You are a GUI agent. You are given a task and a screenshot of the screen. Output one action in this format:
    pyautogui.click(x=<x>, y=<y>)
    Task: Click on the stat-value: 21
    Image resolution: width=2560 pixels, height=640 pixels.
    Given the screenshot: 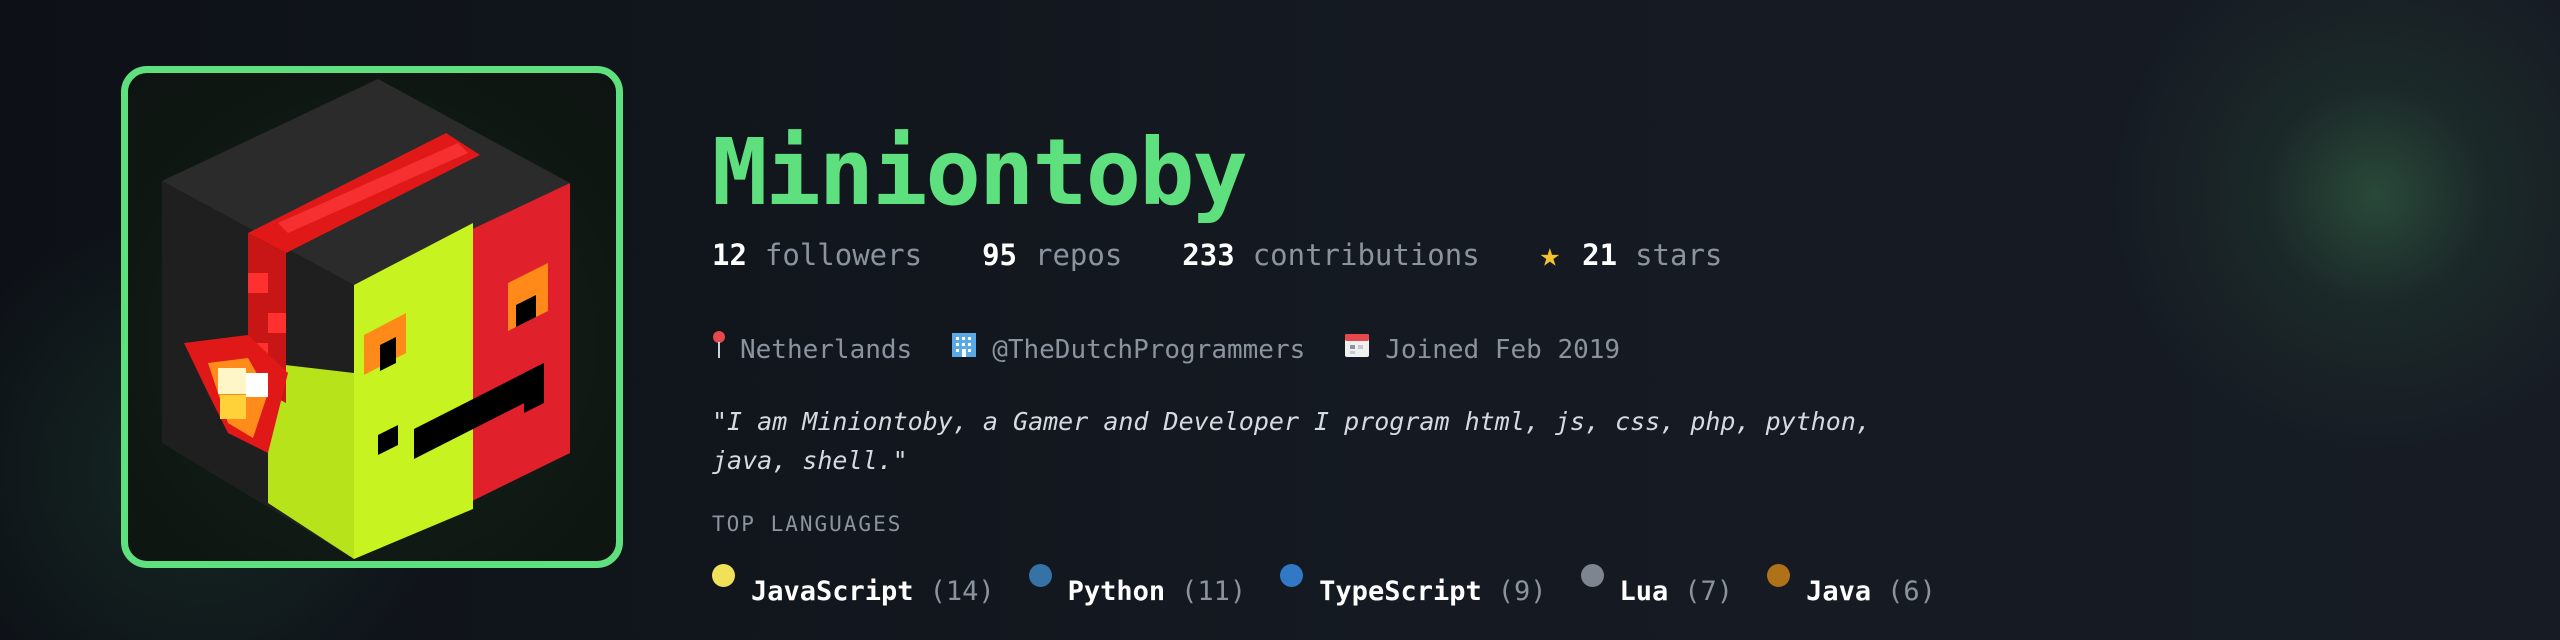 What is the action you would take?
    pyautogui.click(x=1600, y=255)
    